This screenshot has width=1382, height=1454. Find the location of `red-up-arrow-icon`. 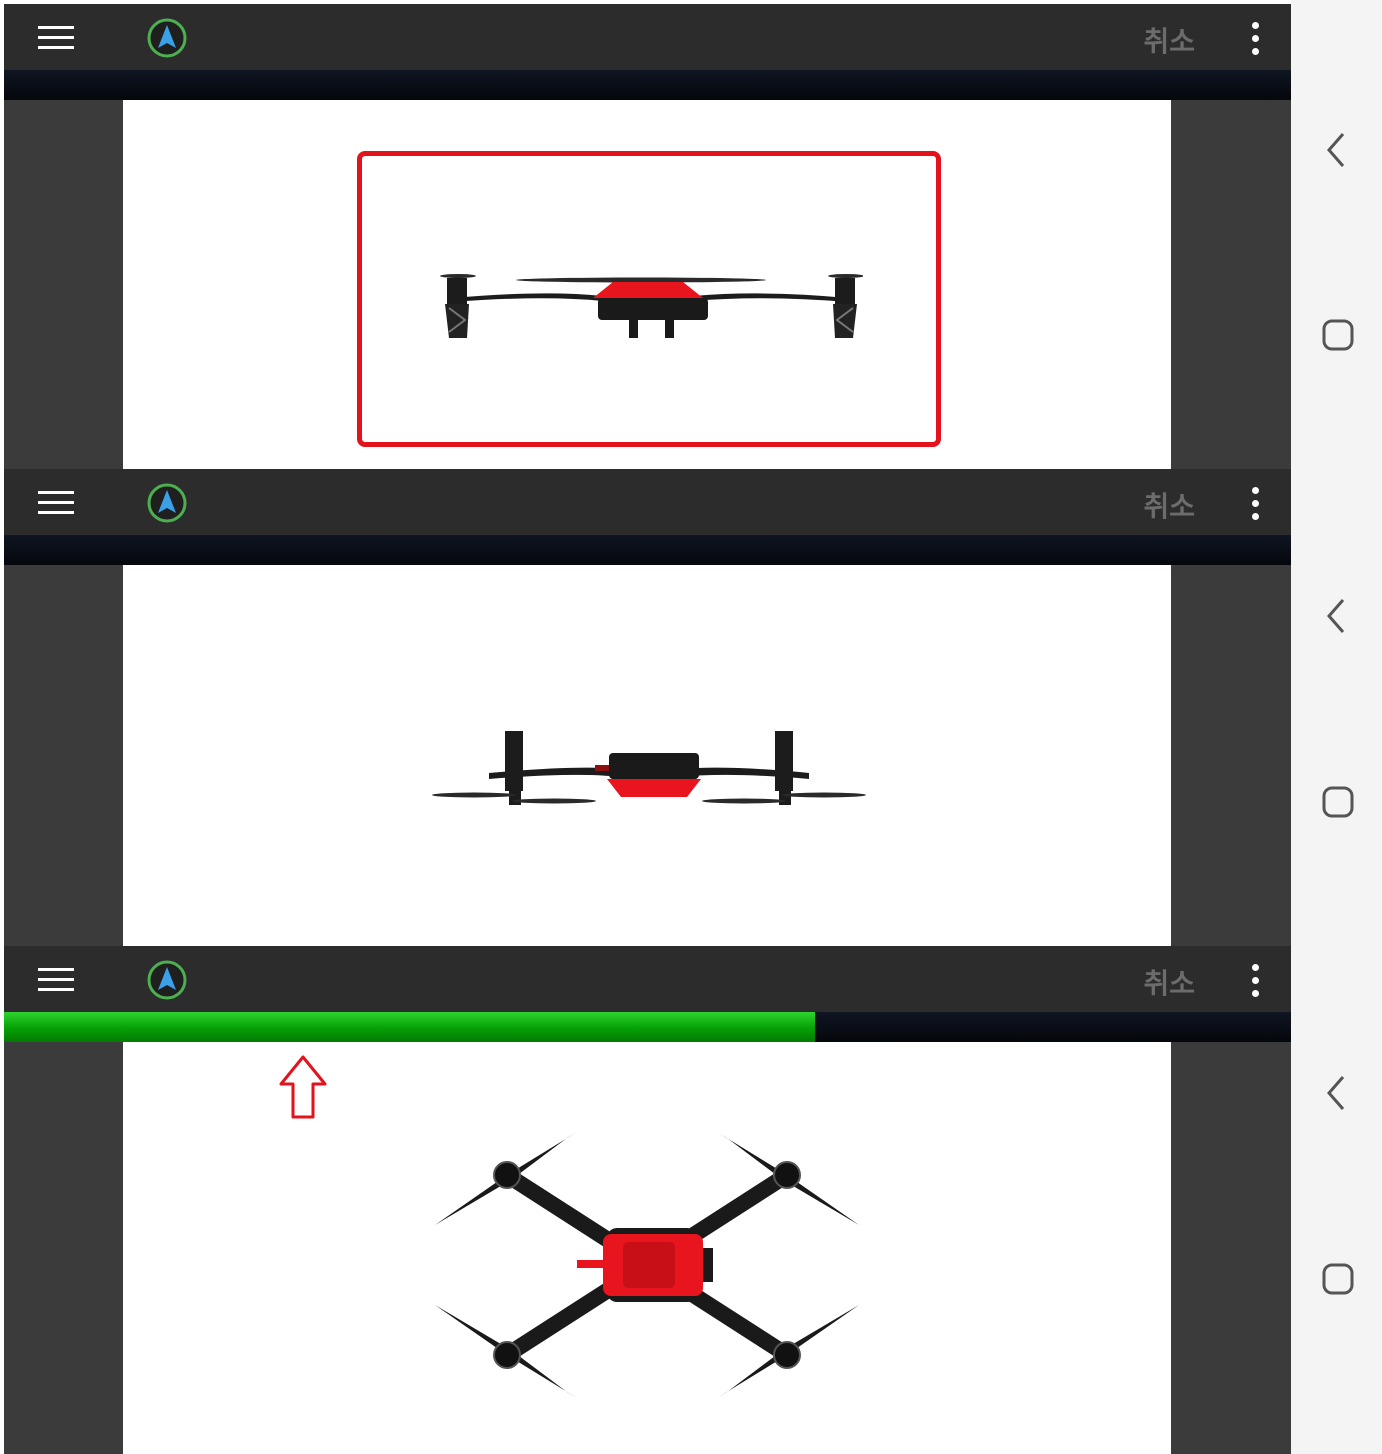

red-up-arrow-icon is located at coordinates (303, 1087).